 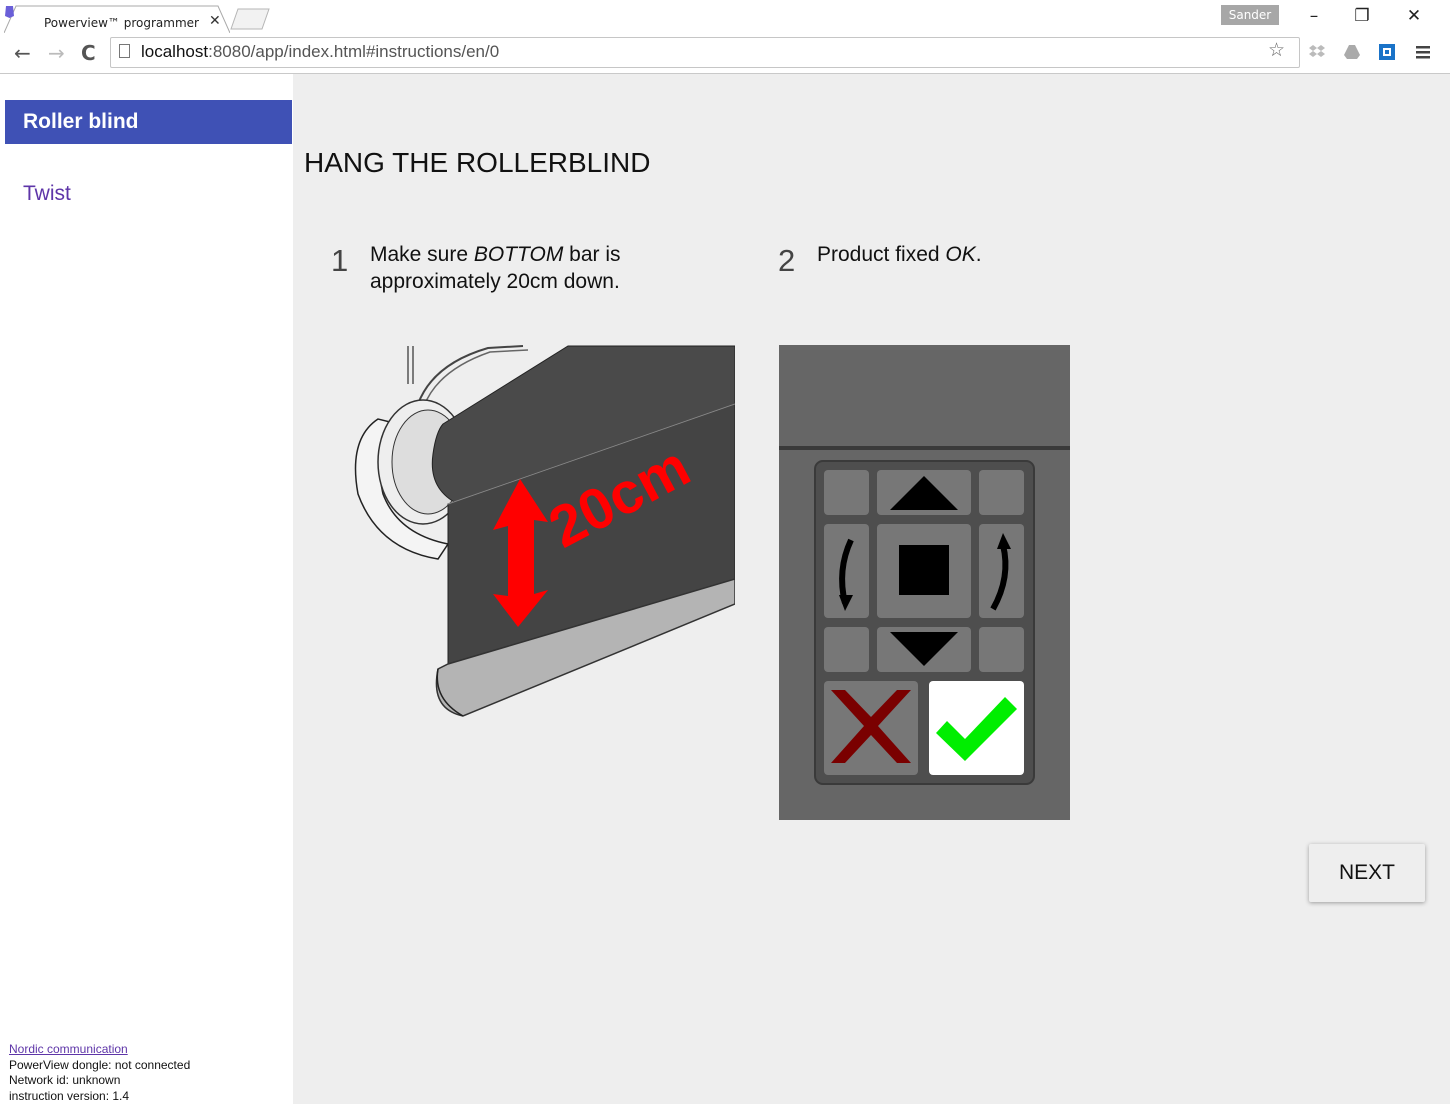 I want to click on step-2-pre: Product fixed, so click(x=881, y=254).